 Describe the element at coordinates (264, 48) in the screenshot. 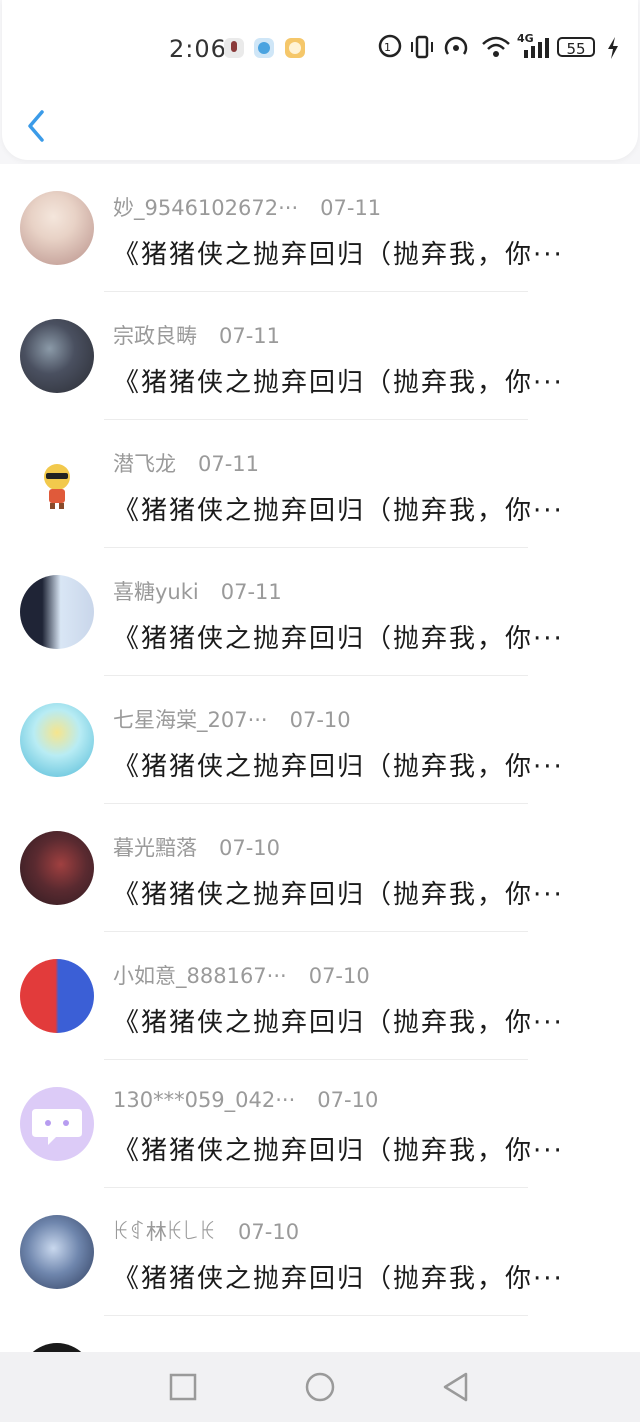

I see `app-notification-icon` at that location.